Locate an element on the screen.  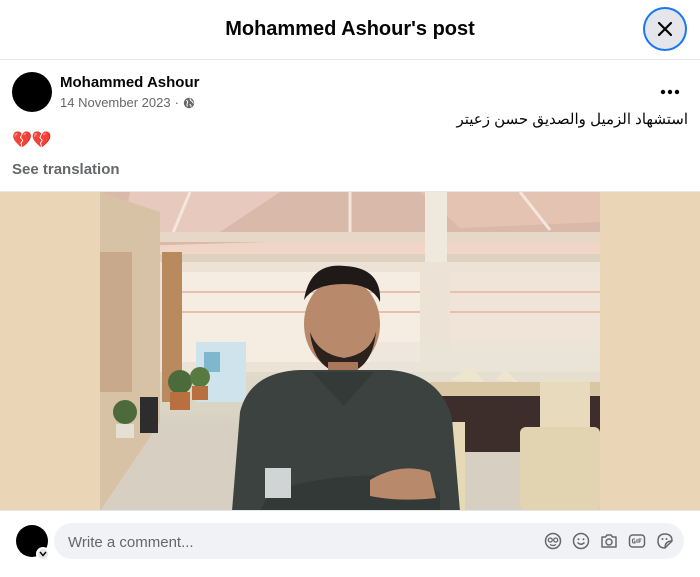
sticker-icon is located at coordinates (665, 541).